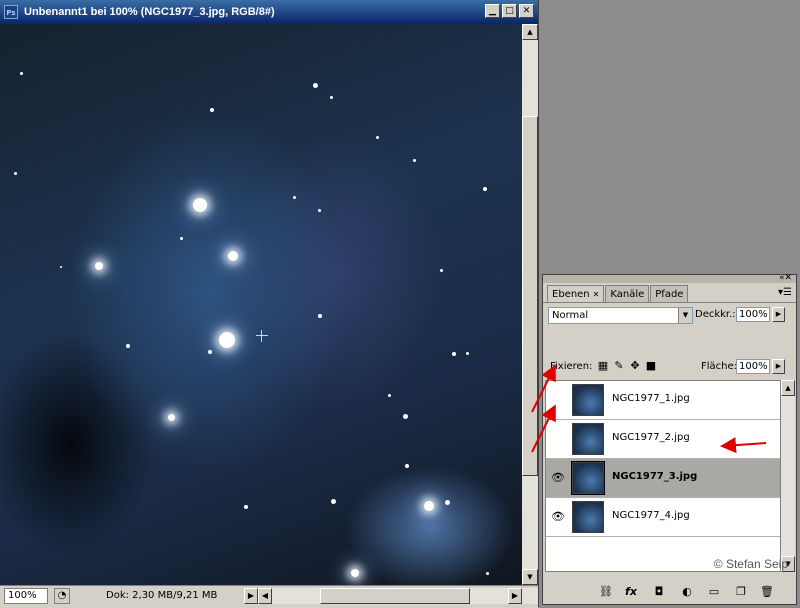 The image size is (800, 608). I want to click on scroll-left-icon: ◀, so click(265, 596).